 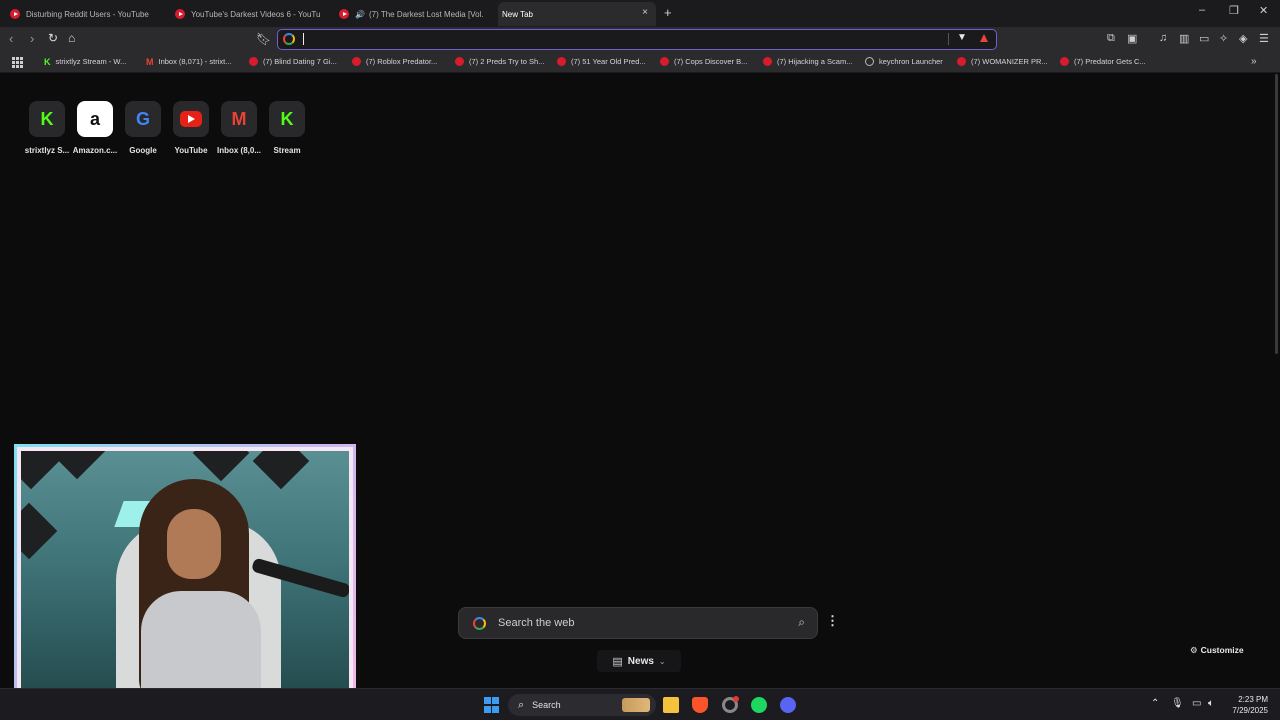 What do you see at coordinates (1243, 38) in the screenshot?
I see `vpn-icon: ◈` at bounding box center [1243, 38].